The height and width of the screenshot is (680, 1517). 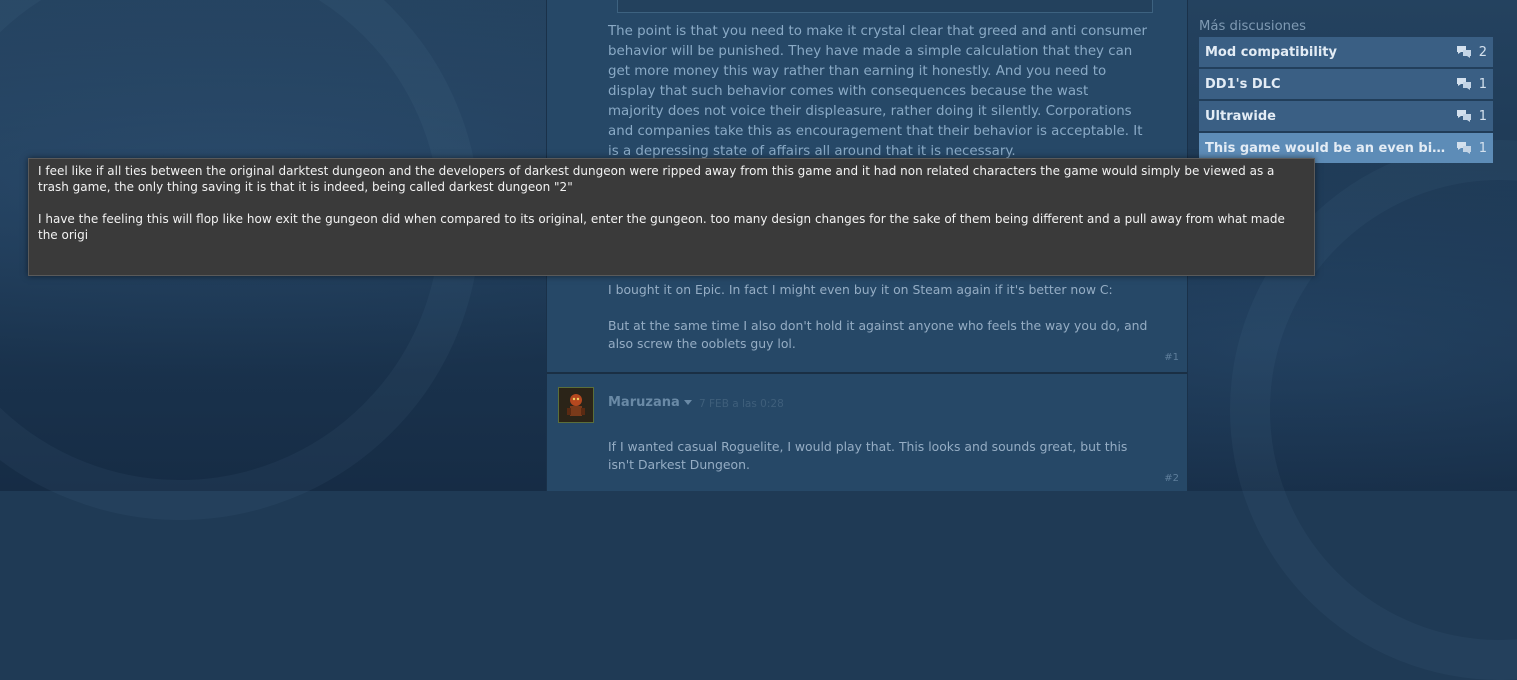 I want to click on post-divider, so click(x=867, y=373).